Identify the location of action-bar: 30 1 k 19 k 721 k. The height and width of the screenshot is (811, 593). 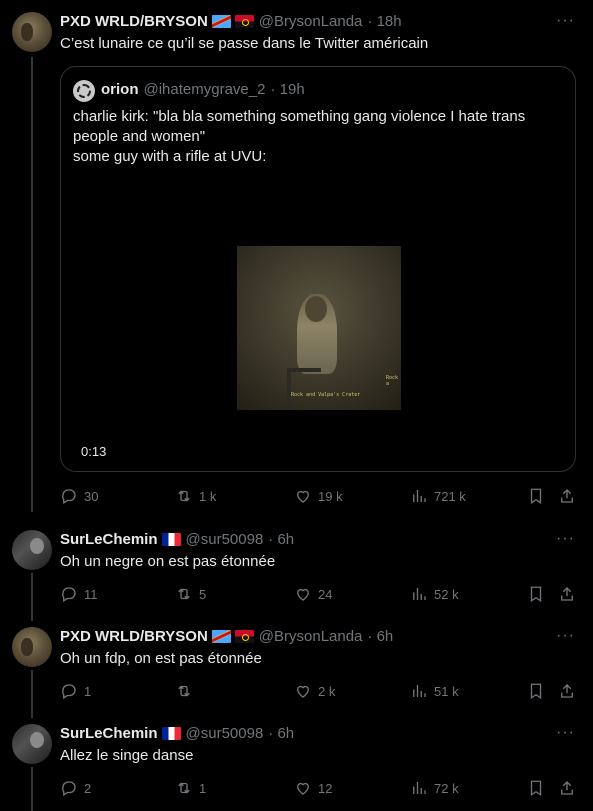
(320, 496).